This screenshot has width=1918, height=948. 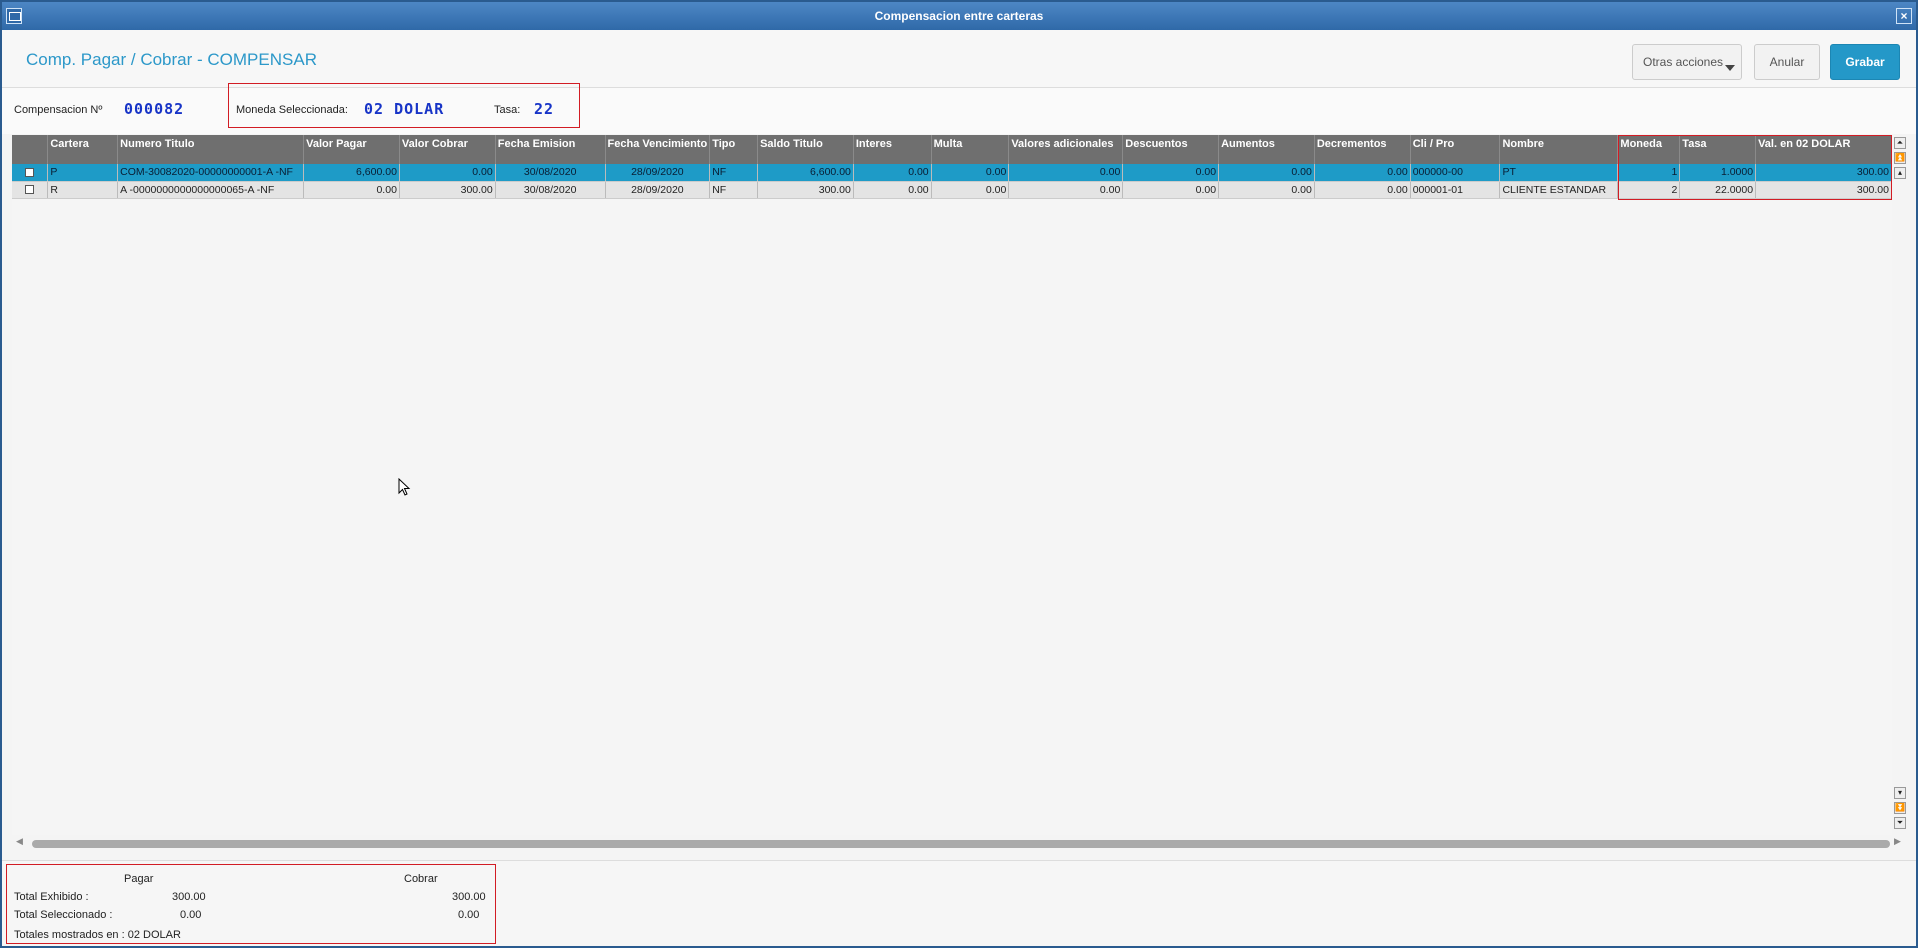 I want to click on total-exhibido-cobrar: 300.00, so click(x=469, y=897).